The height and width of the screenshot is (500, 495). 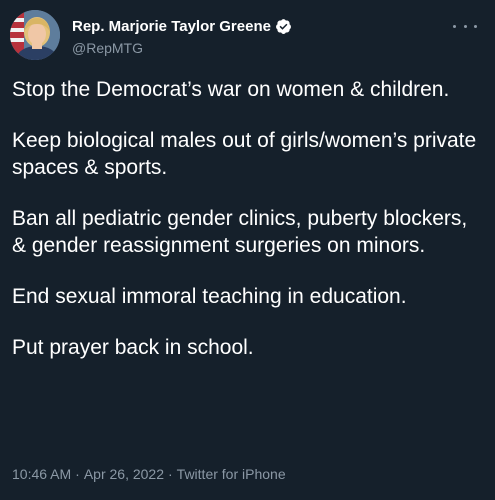 I want to click on more-horizontal-icon, so click(x=454, y=26).